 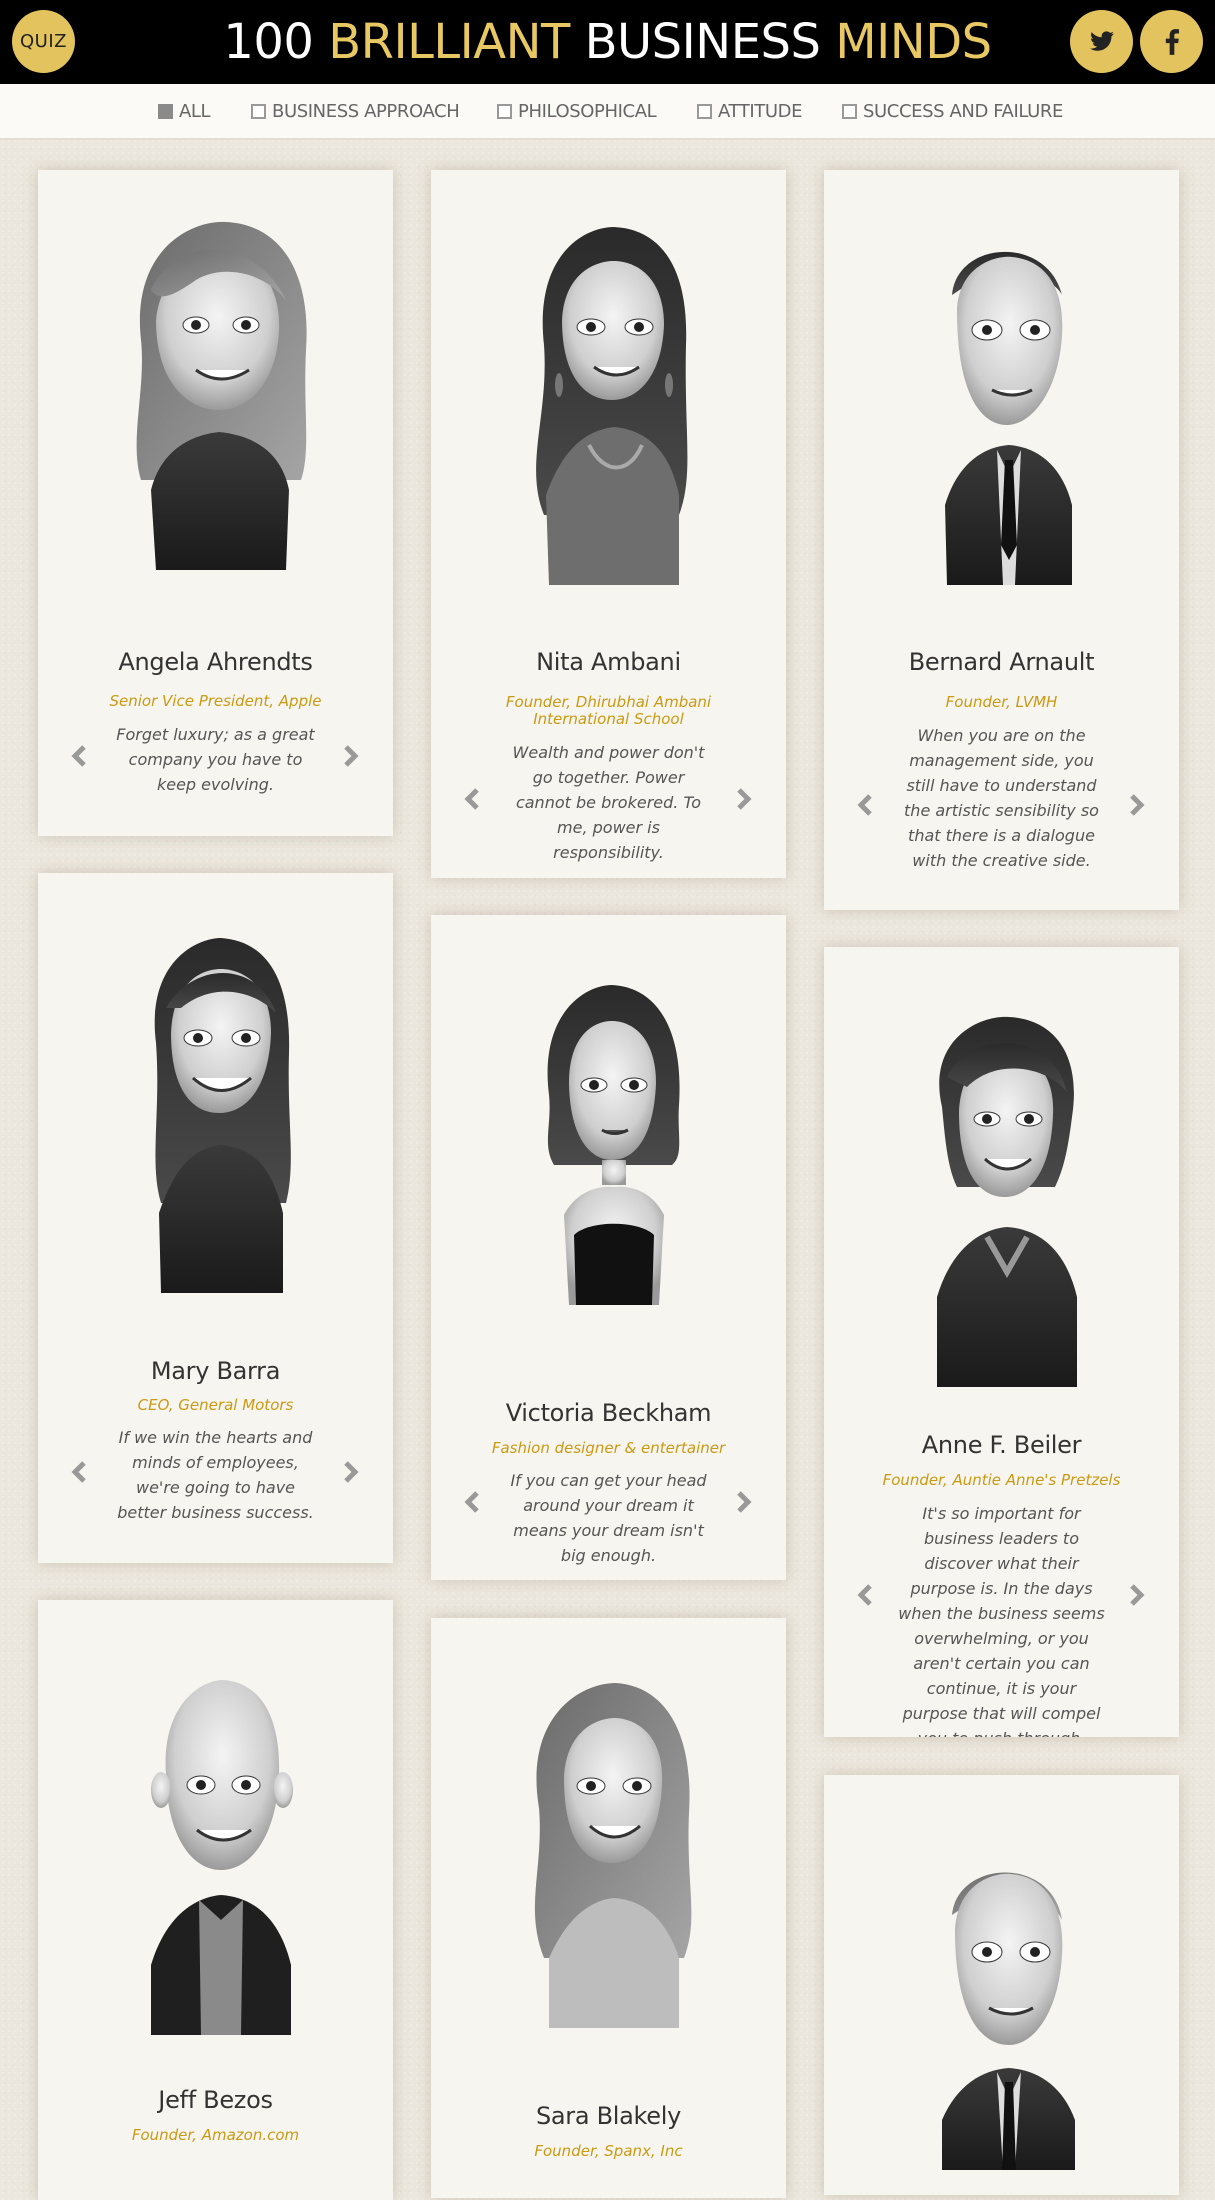 I want to click on filter-success-and-failure: SUCCESS AND FAILURE, so click(x=952, y=111).